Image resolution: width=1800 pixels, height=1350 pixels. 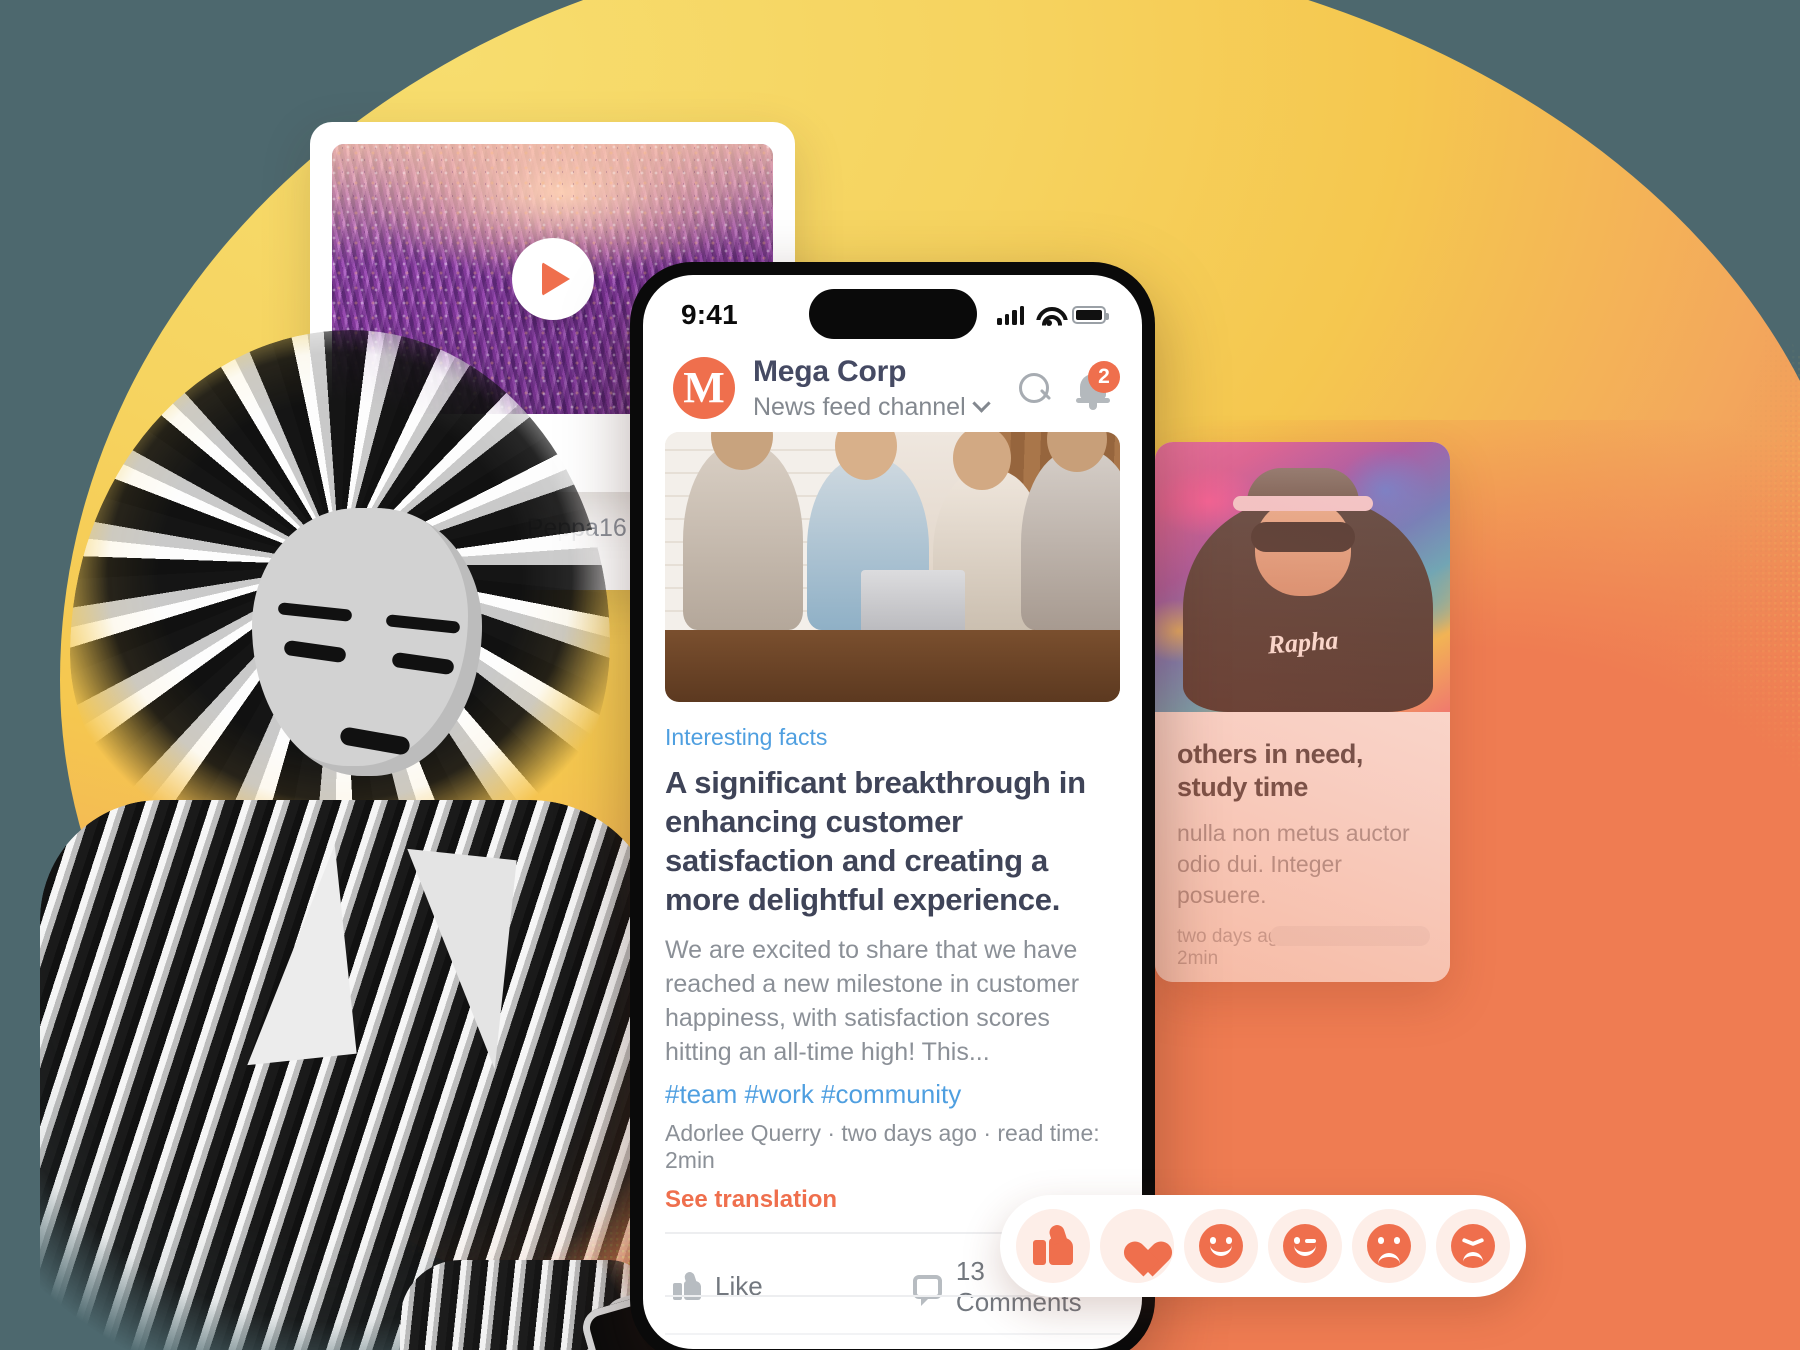 What do you see at coordinates (1302, 642) in the screenshot?
I see `cyclist-shirt-logo: Rapha` at bounding box center [1302, 642].